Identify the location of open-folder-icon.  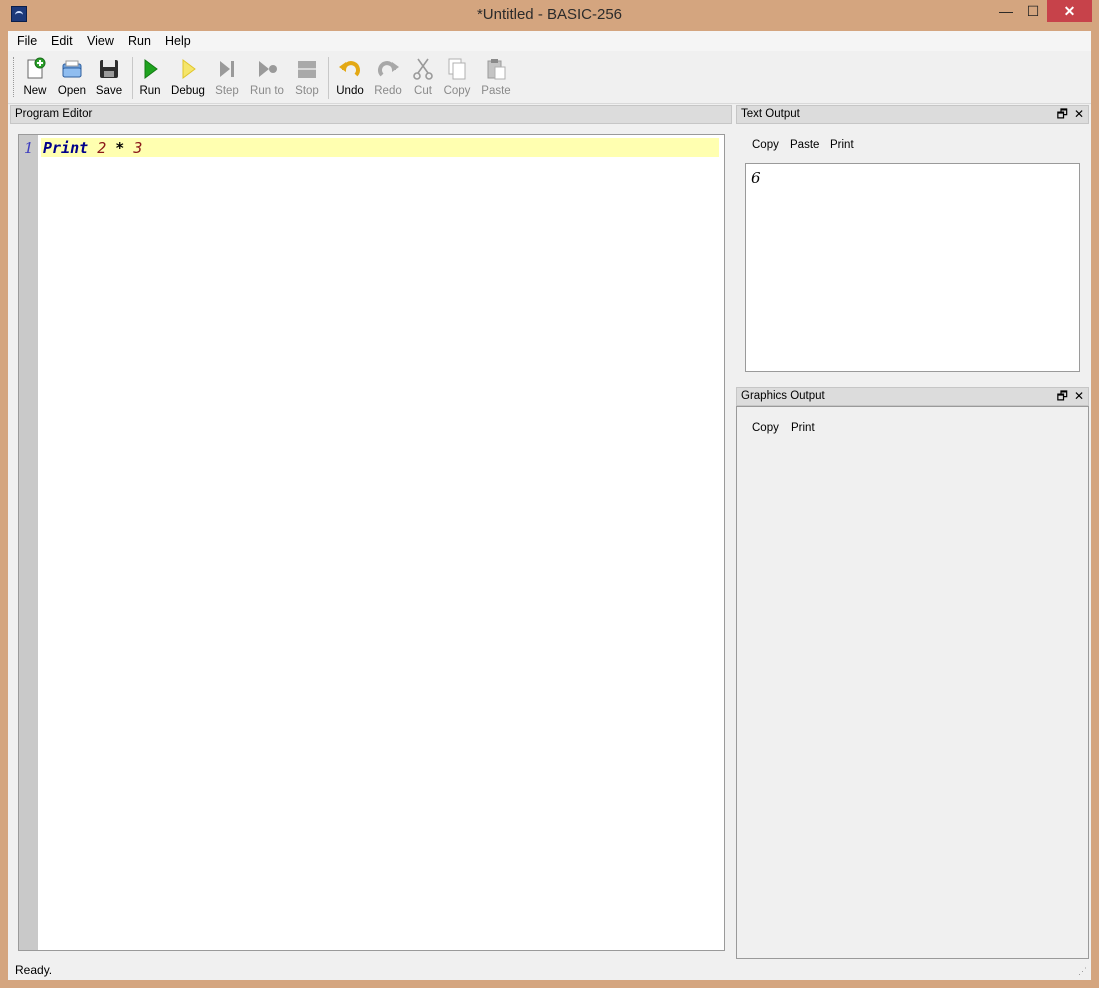
(72, 69).